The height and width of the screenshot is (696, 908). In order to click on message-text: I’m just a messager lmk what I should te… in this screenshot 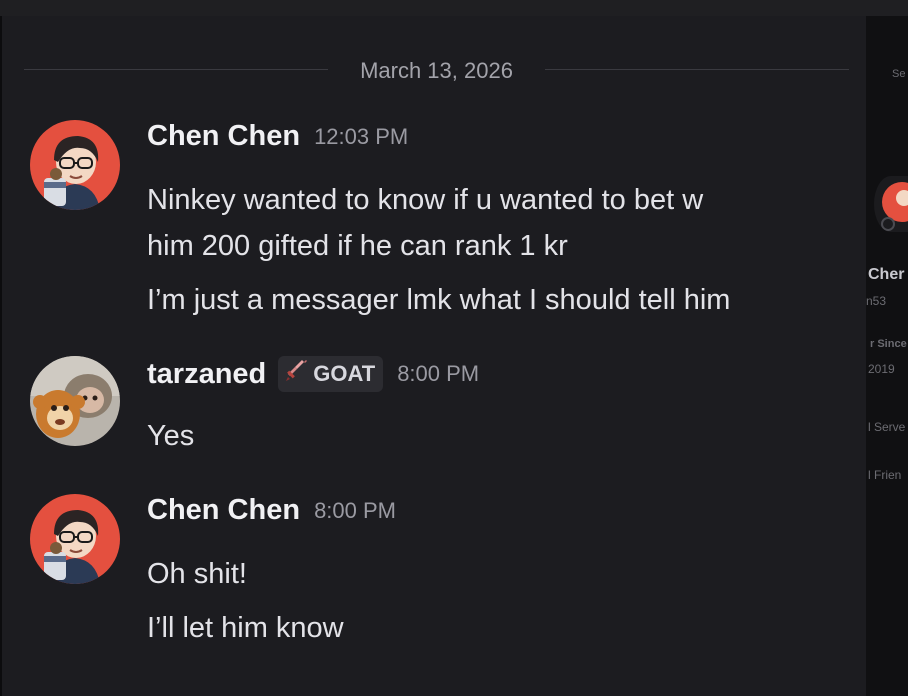, I will do `click(439, 300)`.